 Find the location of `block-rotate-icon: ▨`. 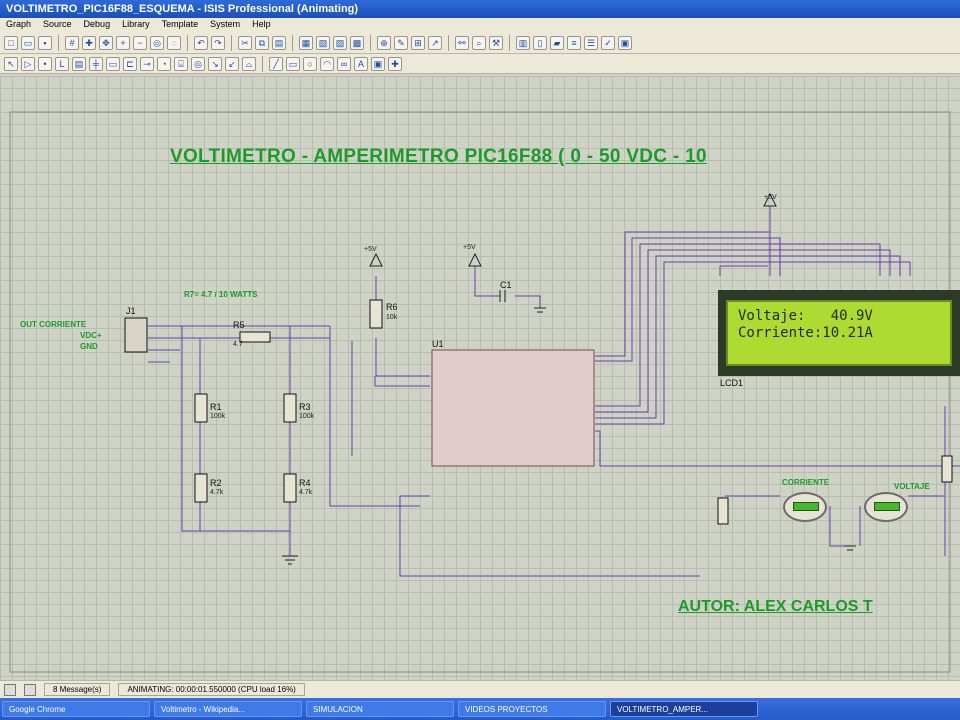

block-rotate-icon: ▨ is located at coordinates (340, 42).